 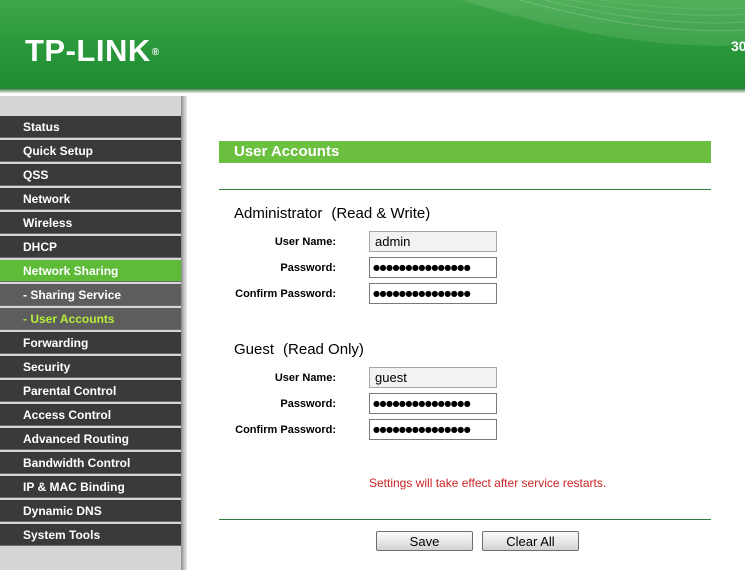 What do you see at coordinates (90, 391) in the screenshot?
I see `sidebar-item-parental-control: Parental Control` at bounding box center [90, 391].